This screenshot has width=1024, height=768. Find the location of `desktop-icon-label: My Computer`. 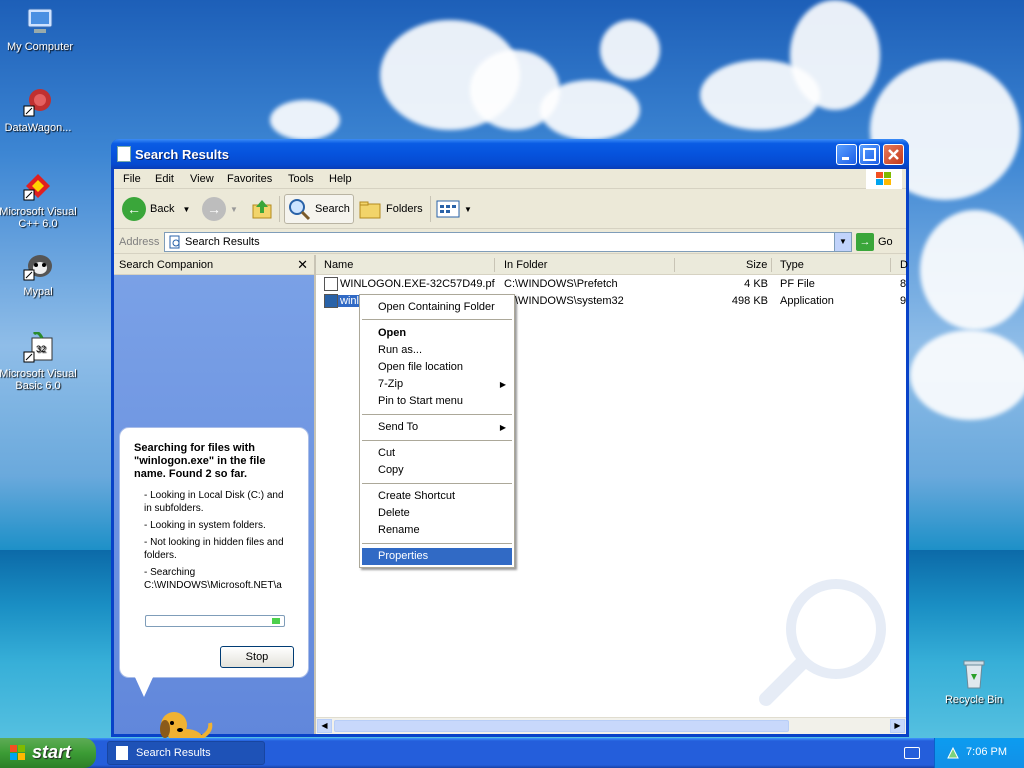

desktop-icon-label: My Computer is located at coordinates (40, 47).